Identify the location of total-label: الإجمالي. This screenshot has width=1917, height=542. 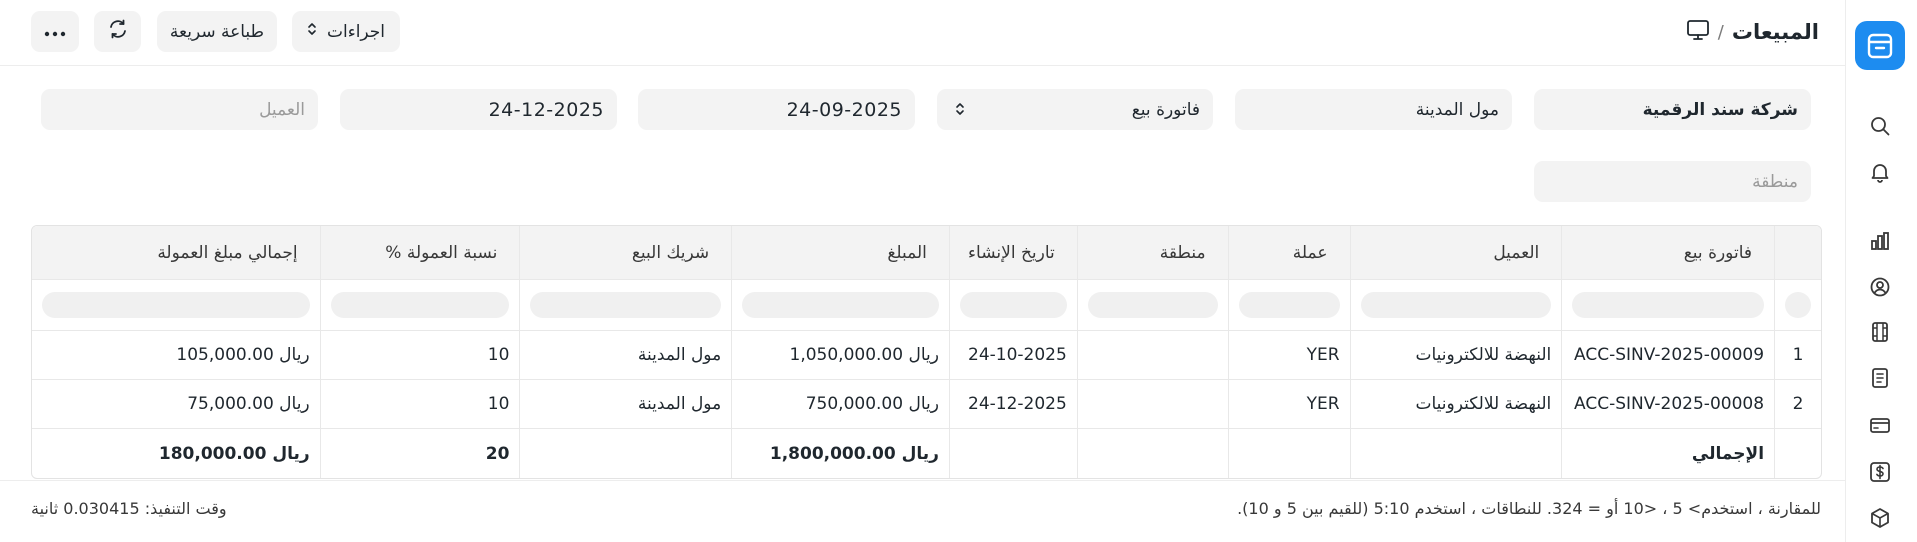
(1667, 453).